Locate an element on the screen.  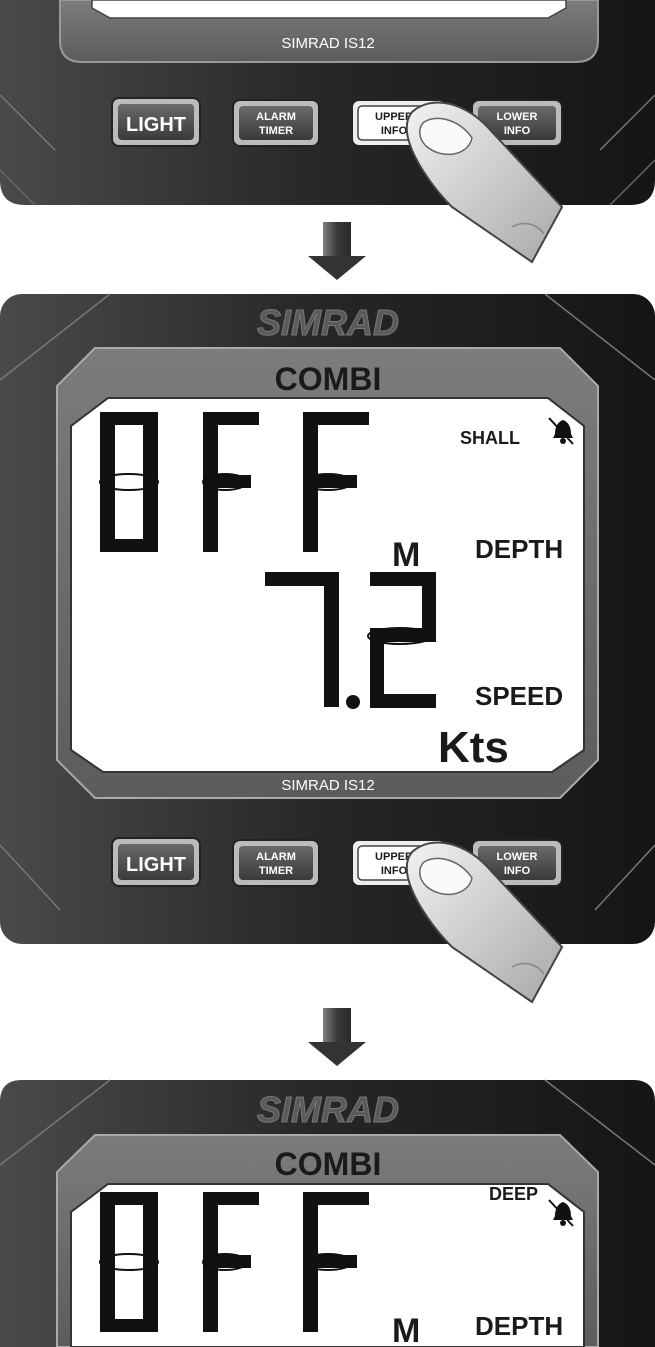
light-button: LIGHT is located at coordinates (156, 122).